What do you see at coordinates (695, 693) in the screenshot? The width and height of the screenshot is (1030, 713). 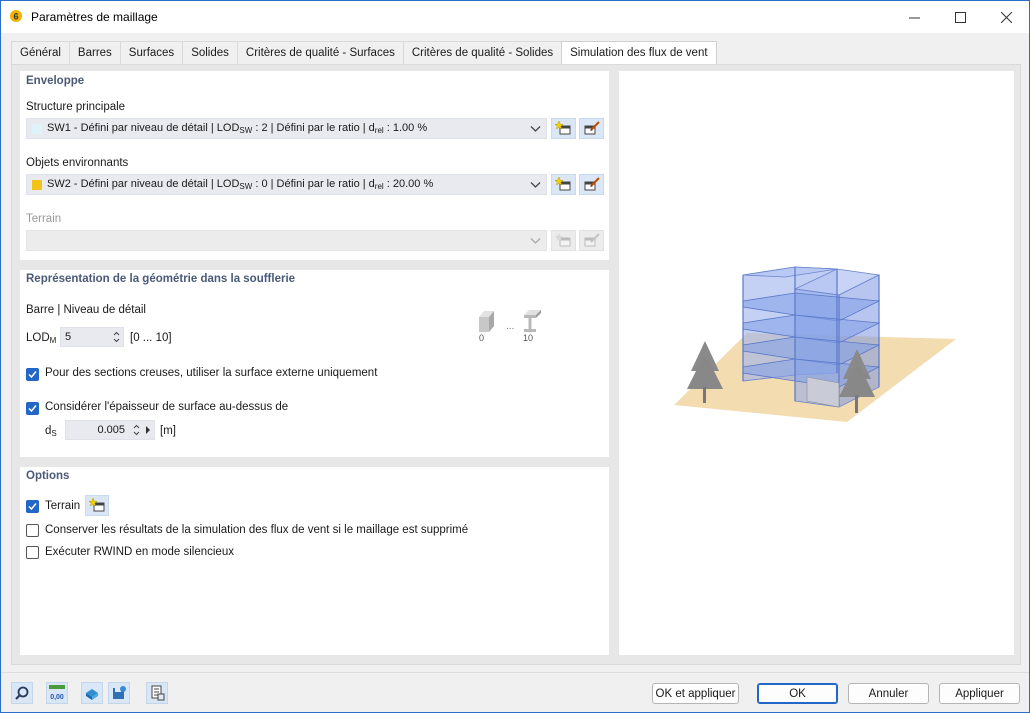 I see `ok-and-apply-button: OK et appliquer` at bounding box center [695, 693].